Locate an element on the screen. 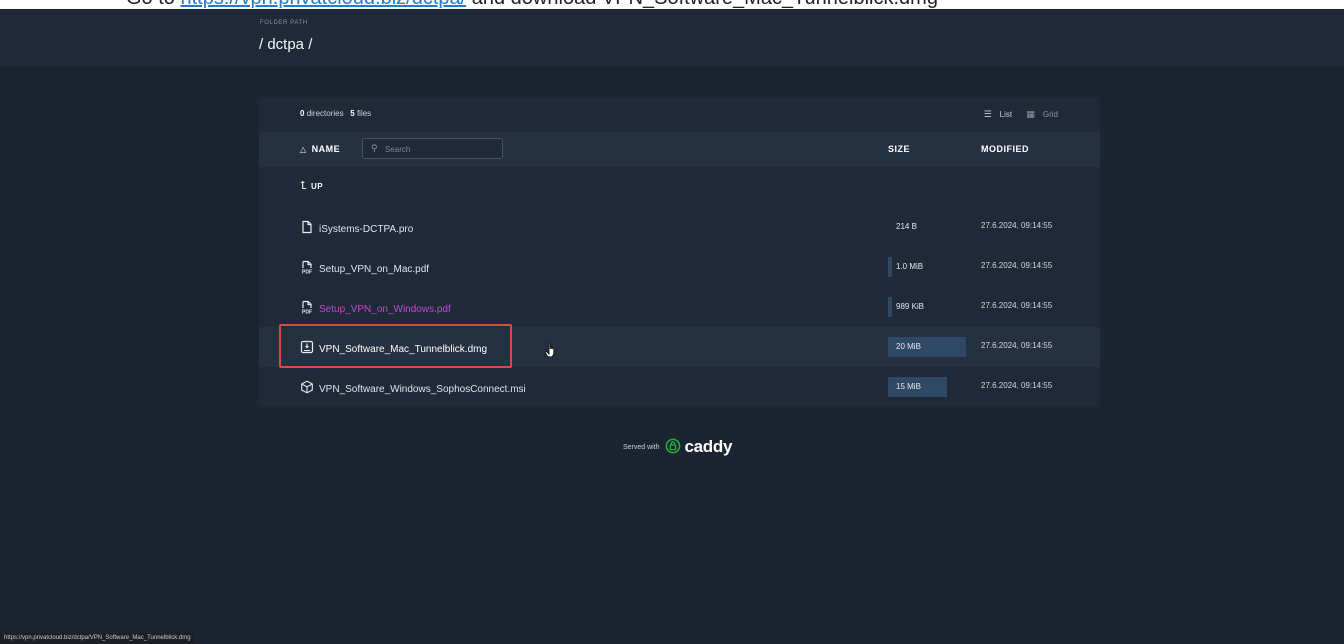 The height and width of the screenshot is (644, 1344). caddy-brand: caddy is located at coordinates (708, 446).